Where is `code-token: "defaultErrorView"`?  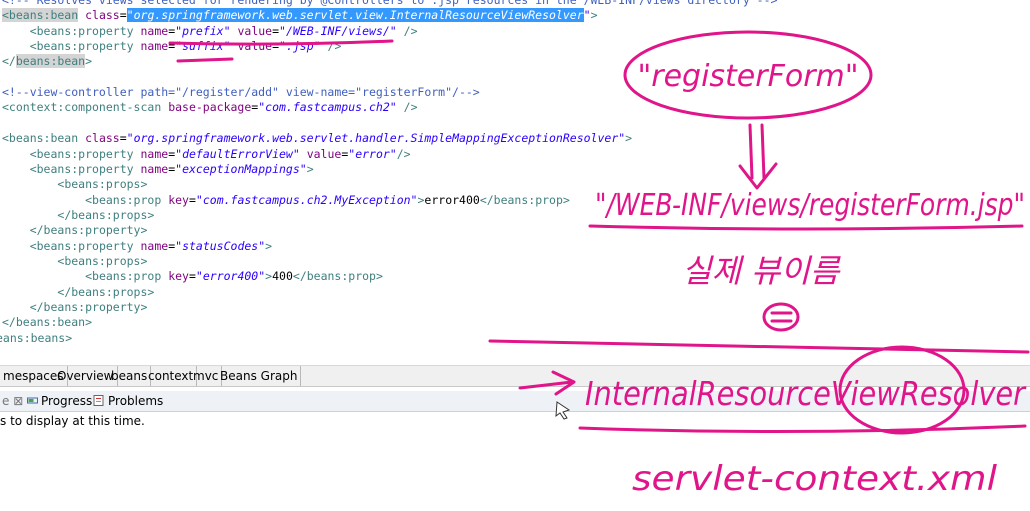
code-token: "defaultErrorView" is located at coordinates (237, 153).